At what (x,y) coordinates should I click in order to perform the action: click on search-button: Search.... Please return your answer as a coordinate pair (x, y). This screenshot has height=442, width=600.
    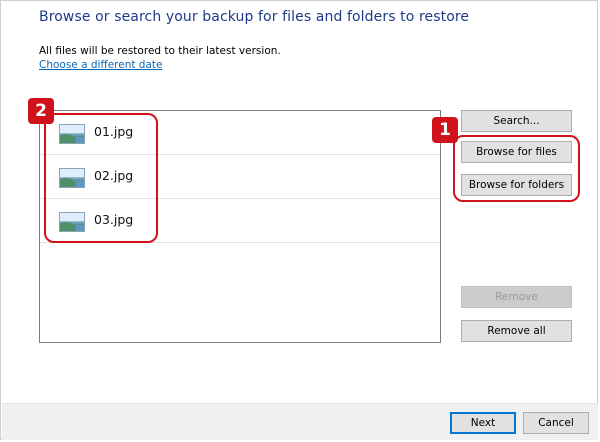
    Looking at the image, I should click on (516, 121).